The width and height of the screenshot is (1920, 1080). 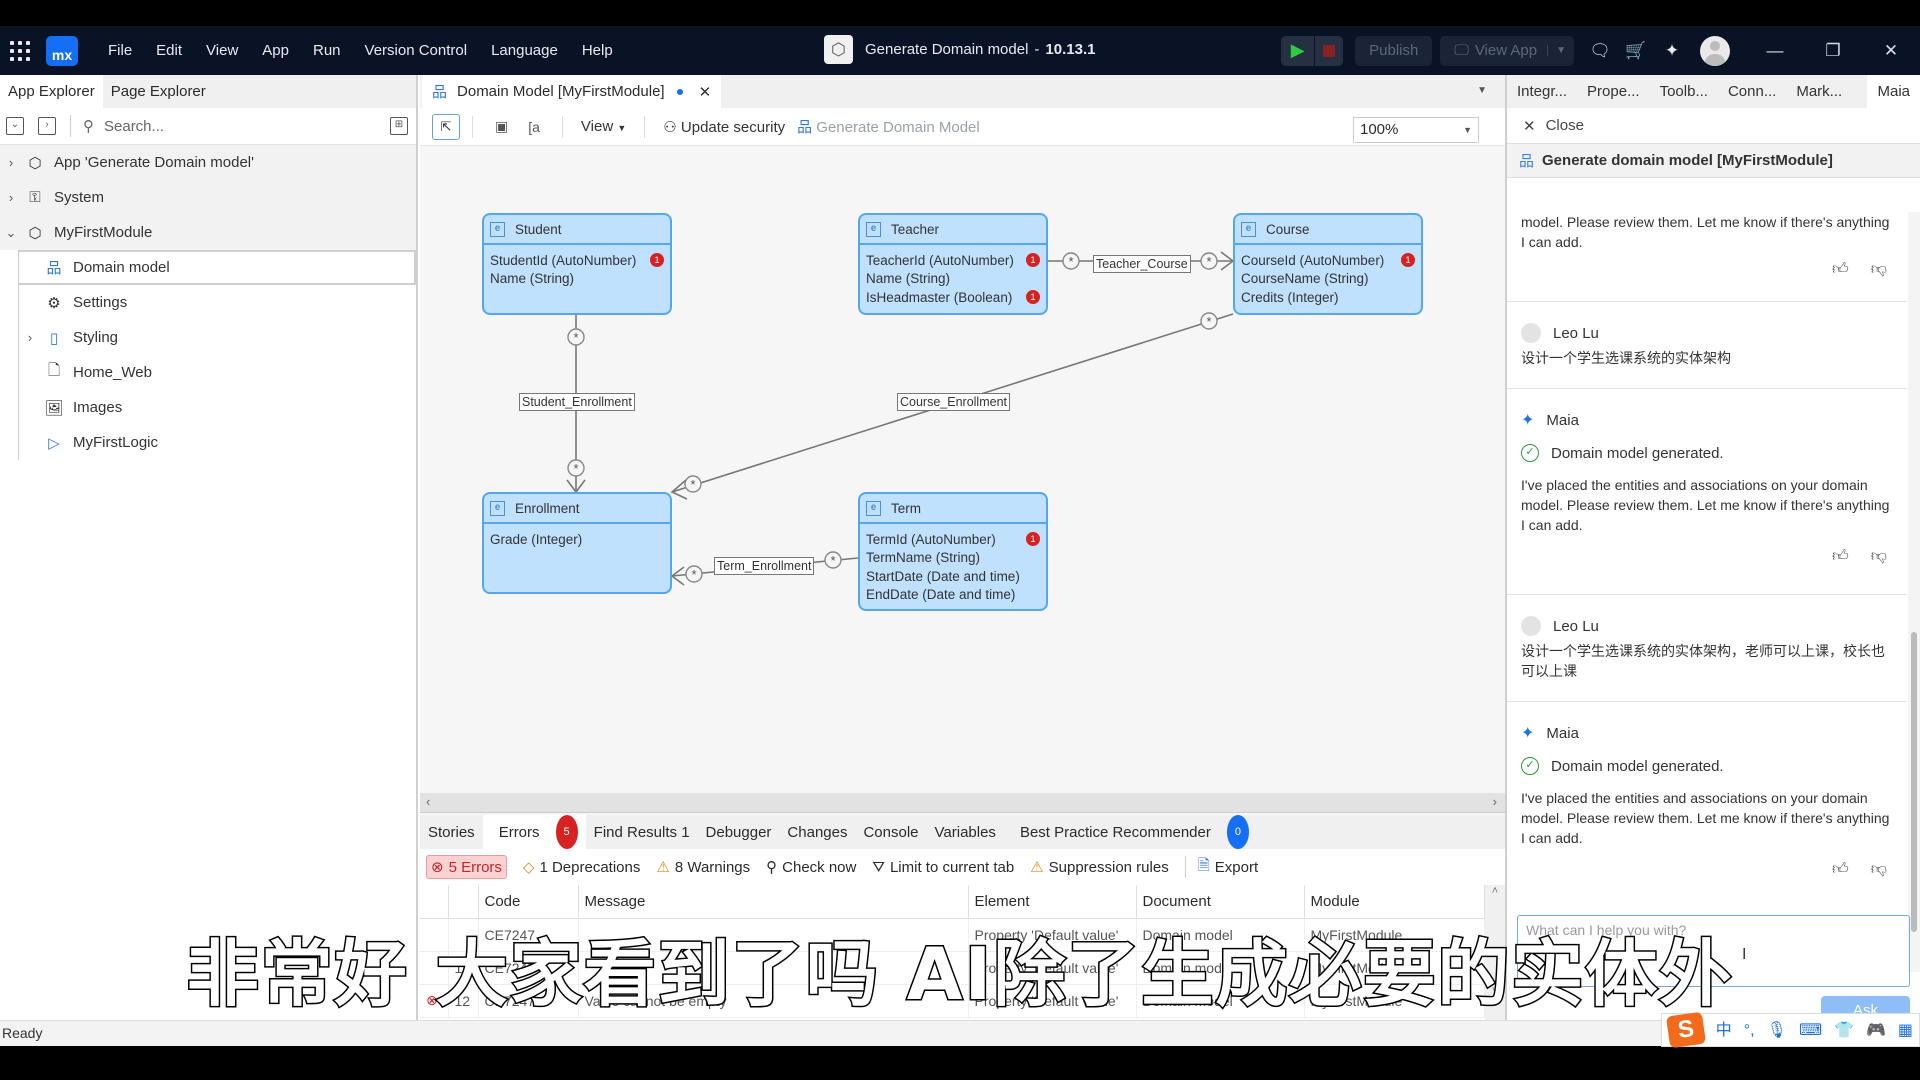 What do you see at coordinates (1876, 1030) in the screenshot?
I see `game-icon: 🎮` at bounding box center [1876, 1030].